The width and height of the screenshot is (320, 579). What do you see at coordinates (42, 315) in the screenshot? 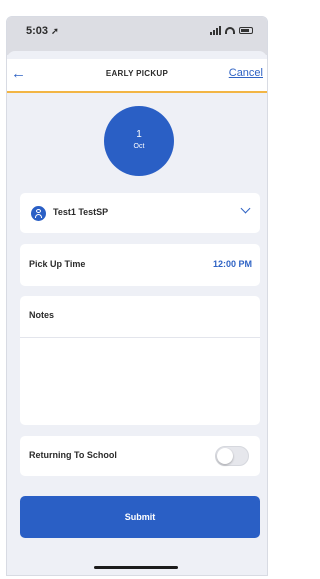
I see `notes-label: Notes` at bounding box center [42, 315].